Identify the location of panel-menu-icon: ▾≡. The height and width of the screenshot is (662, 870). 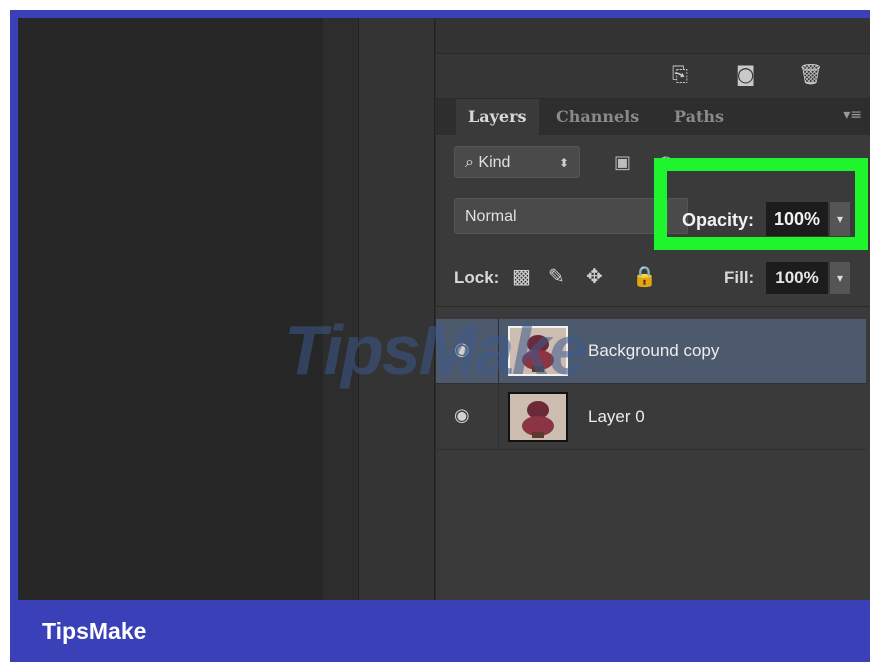
(852, 115).